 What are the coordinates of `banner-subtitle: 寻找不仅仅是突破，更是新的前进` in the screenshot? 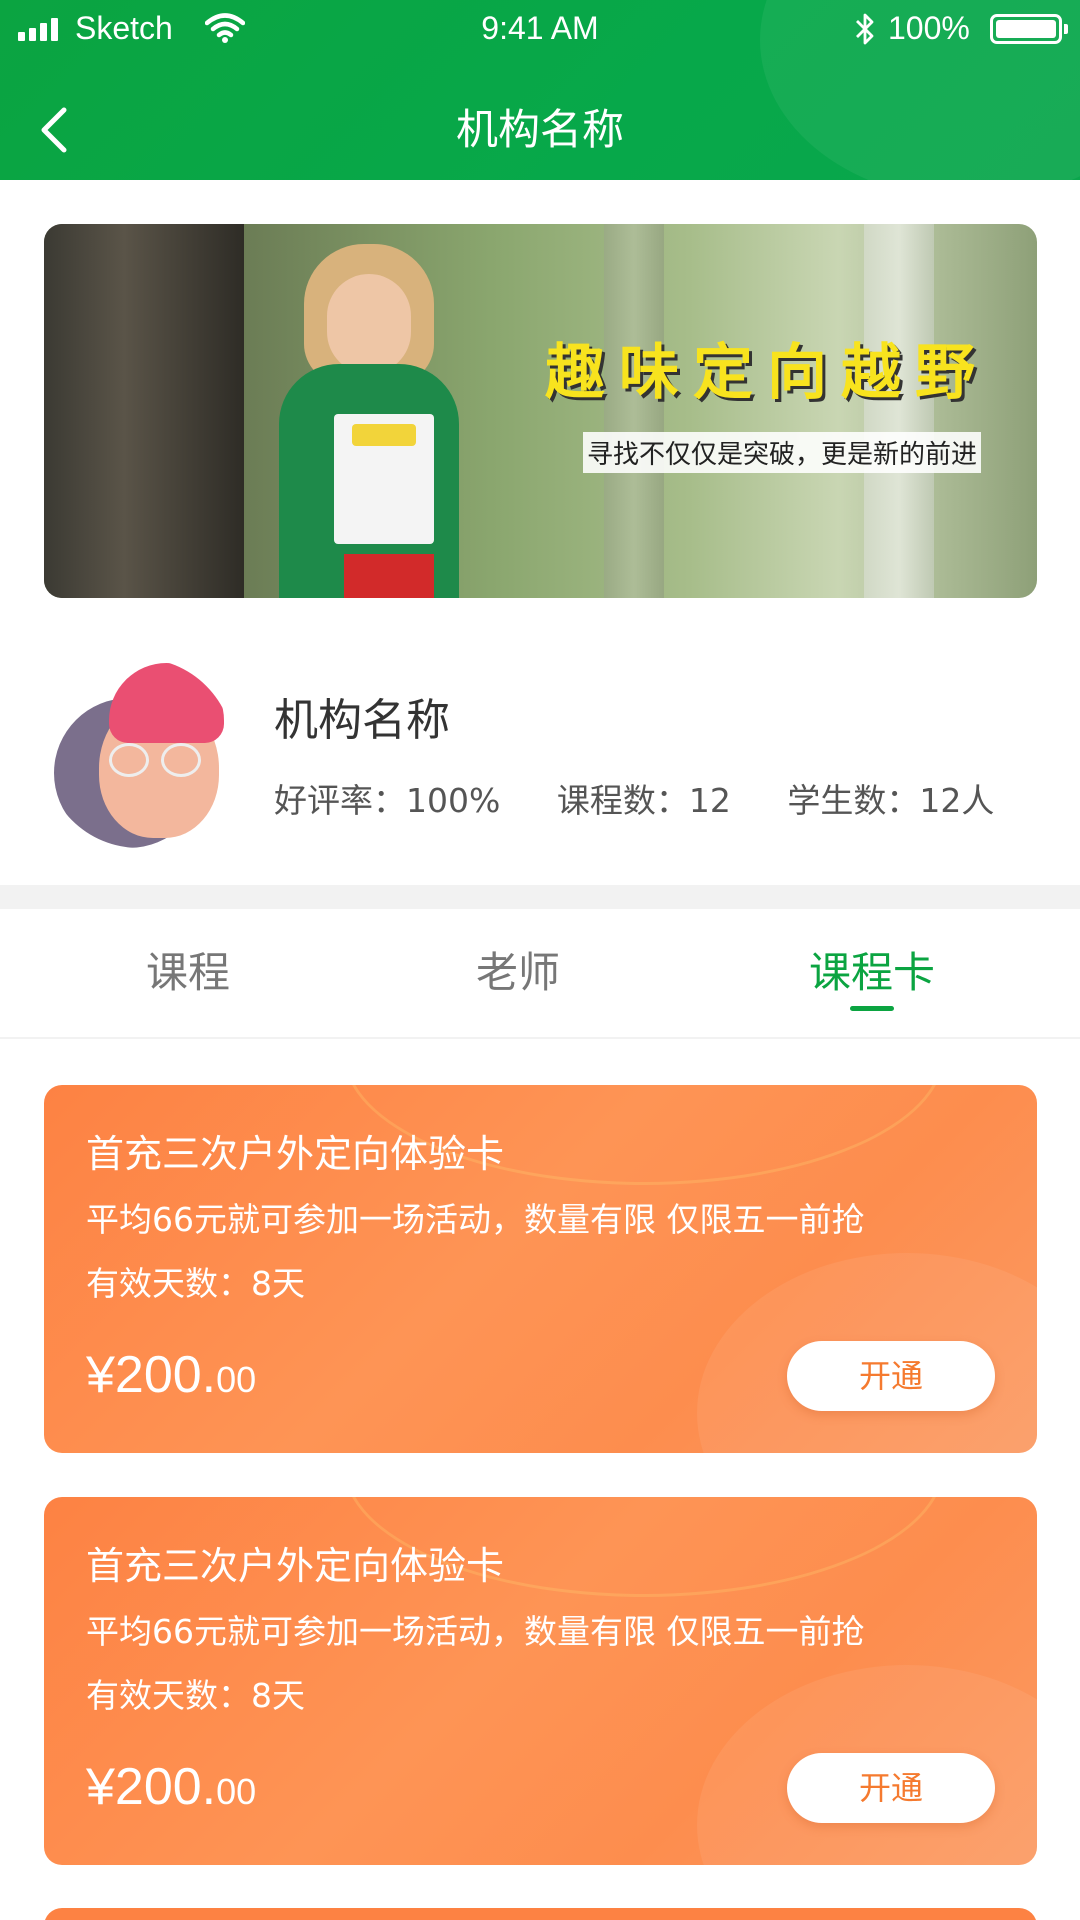 It's located at (781, 452).